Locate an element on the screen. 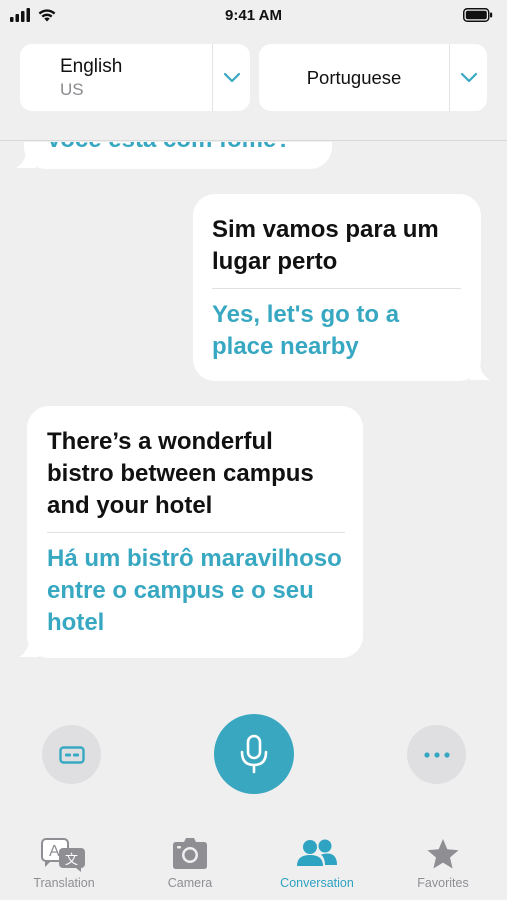  status-left is located at coordinates (33, 15).